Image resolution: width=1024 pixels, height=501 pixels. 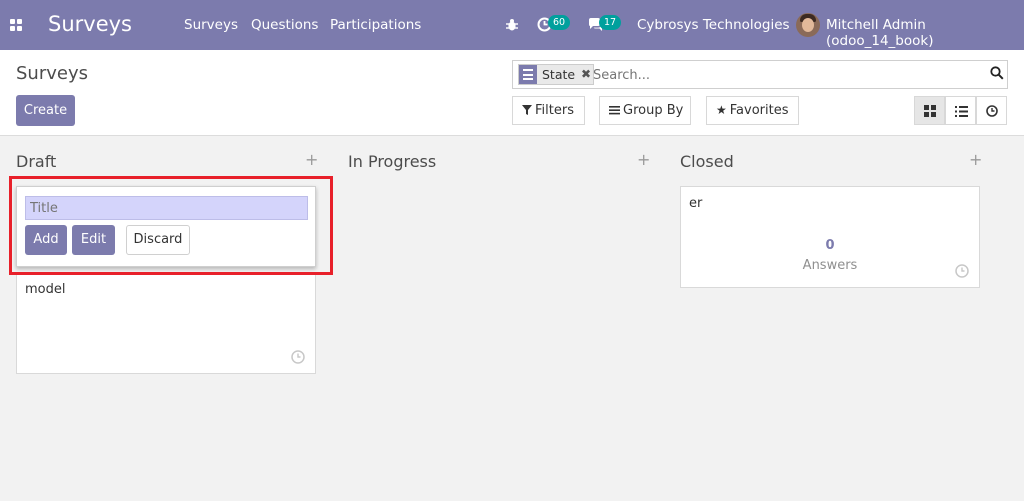 I want to click on apps-grid-icon, so click(x=16, y=25).